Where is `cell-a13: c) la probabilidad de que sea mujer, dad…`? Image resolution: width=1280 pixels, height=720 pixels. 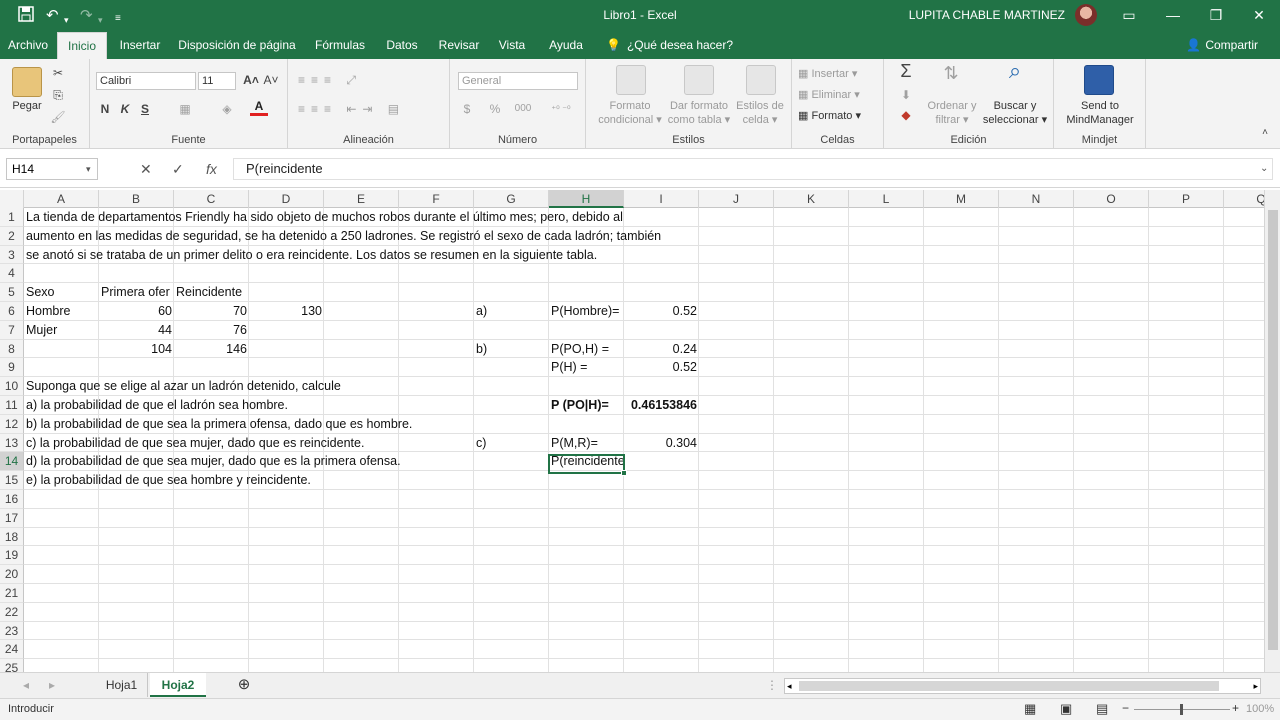
cell-a13: c) la probabilidad de que sea mujer, dad… is located at coordinates (195, 443).